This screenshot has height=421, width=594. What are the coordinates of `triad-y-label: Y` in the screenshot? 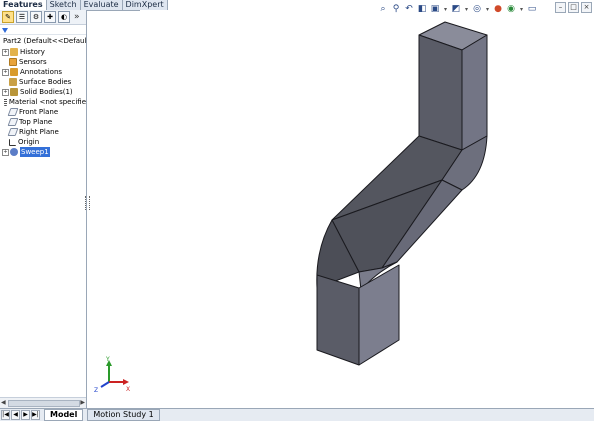 It's located at (107, 359).